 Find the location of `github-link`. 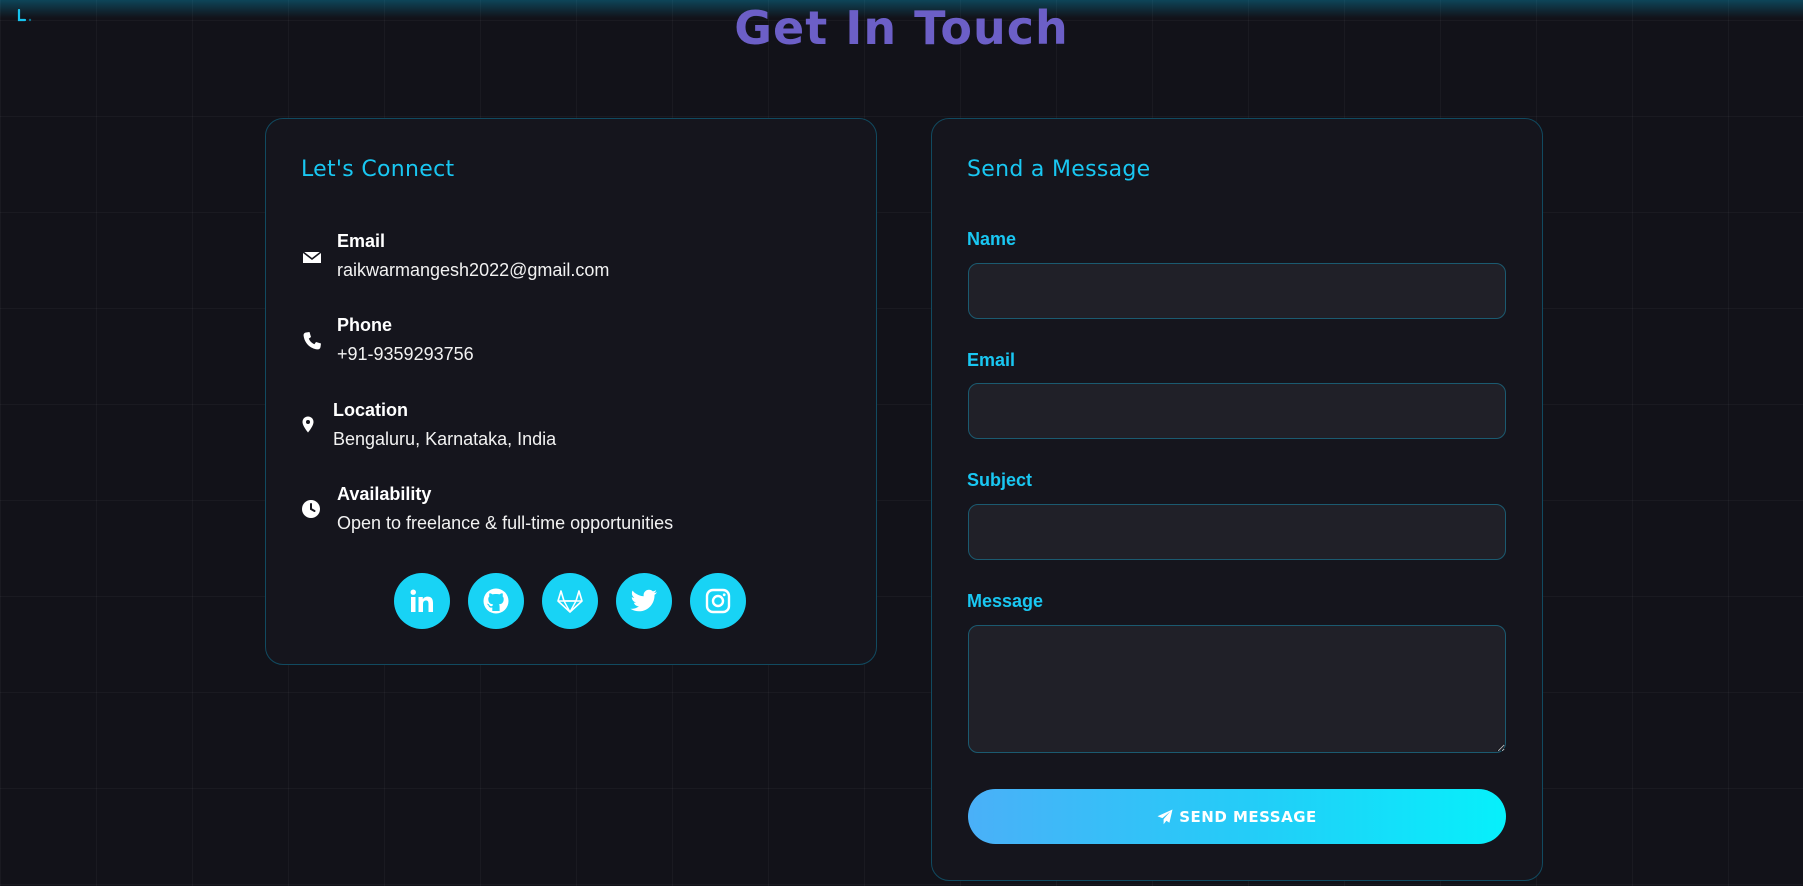

github-link is located at coordinates (496, 601).